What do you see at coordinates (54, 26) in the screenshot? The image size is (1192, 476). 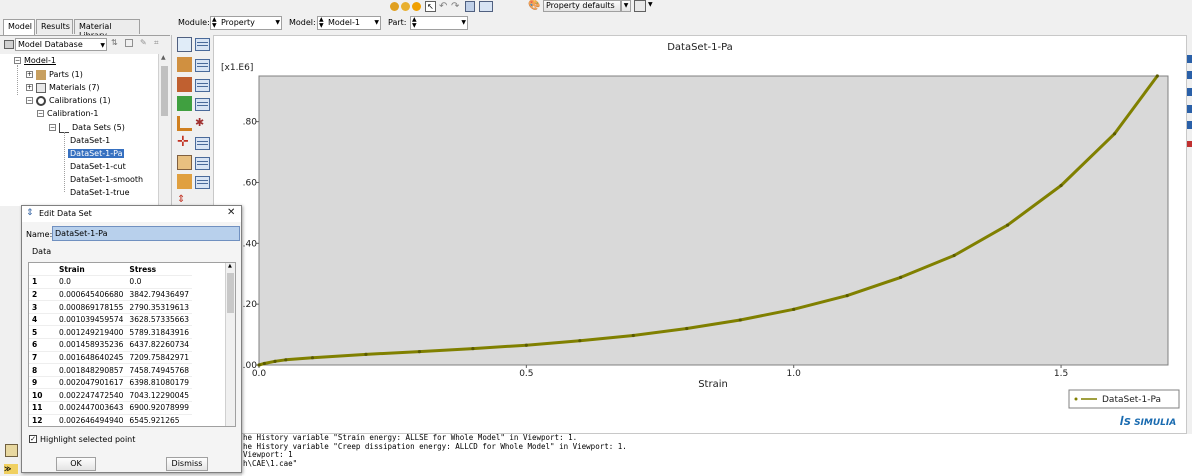 I see `tab-results: Results` at bounding box center [54, 26].